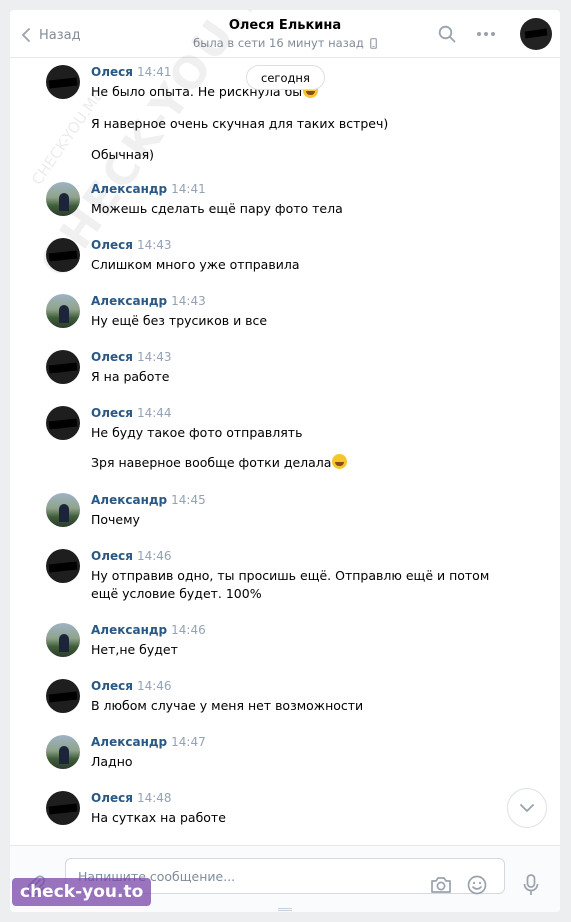 The height and width of the screenshot is (922, 571). What do you see at coordinates (154, 413) in the screenshot?
I see `message-time: 14:44` at bounding box center [154, 413].